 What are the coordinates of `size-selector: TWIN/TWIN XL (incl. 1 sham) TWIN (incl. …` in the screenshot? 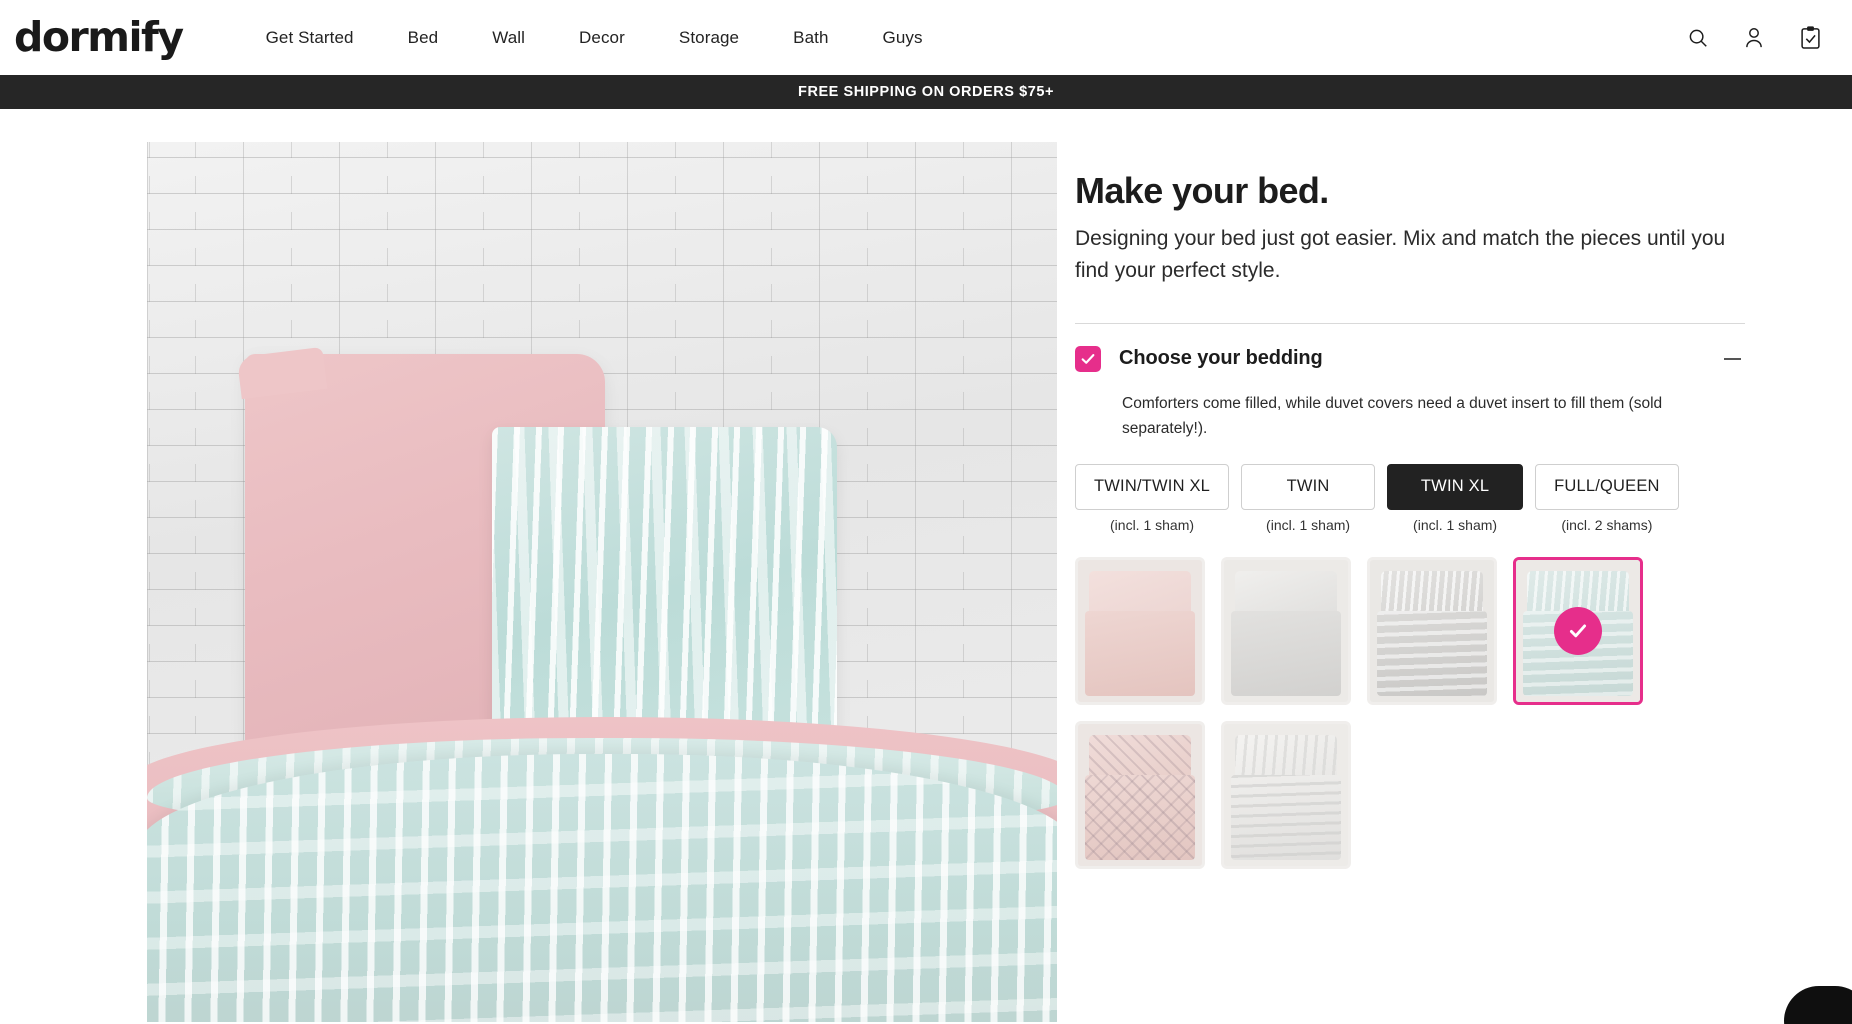 It's located at (1410, 498).